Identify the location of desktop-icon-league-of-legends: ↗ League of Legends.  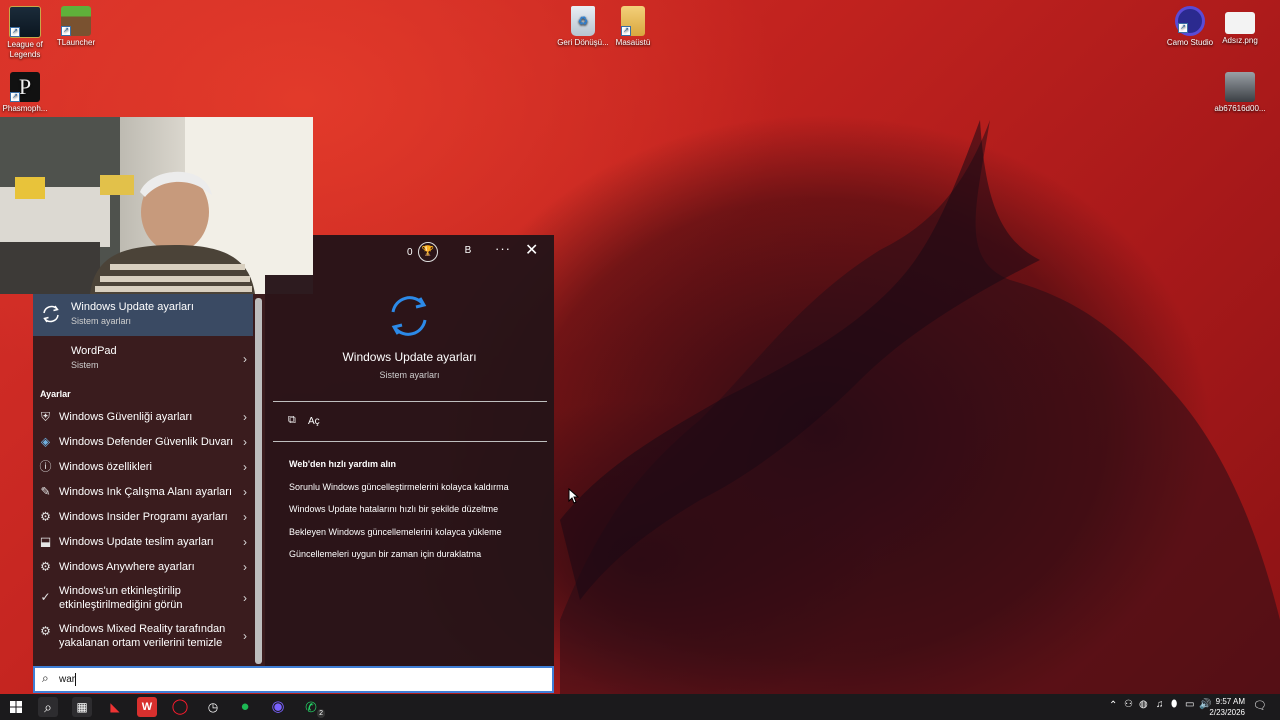
(26, 33).